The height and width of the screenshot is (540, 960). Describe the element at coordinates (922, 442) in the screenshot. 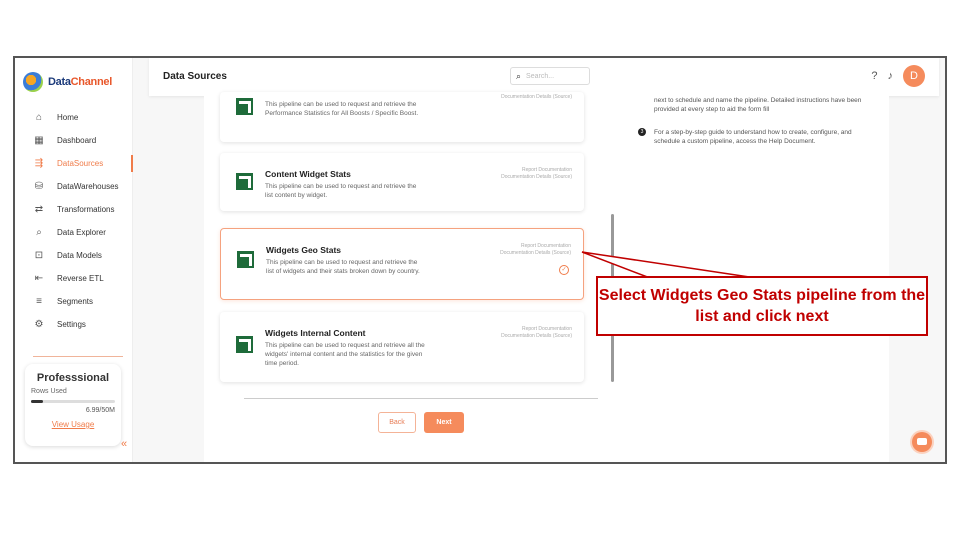

I see `chat-icon` at that location.